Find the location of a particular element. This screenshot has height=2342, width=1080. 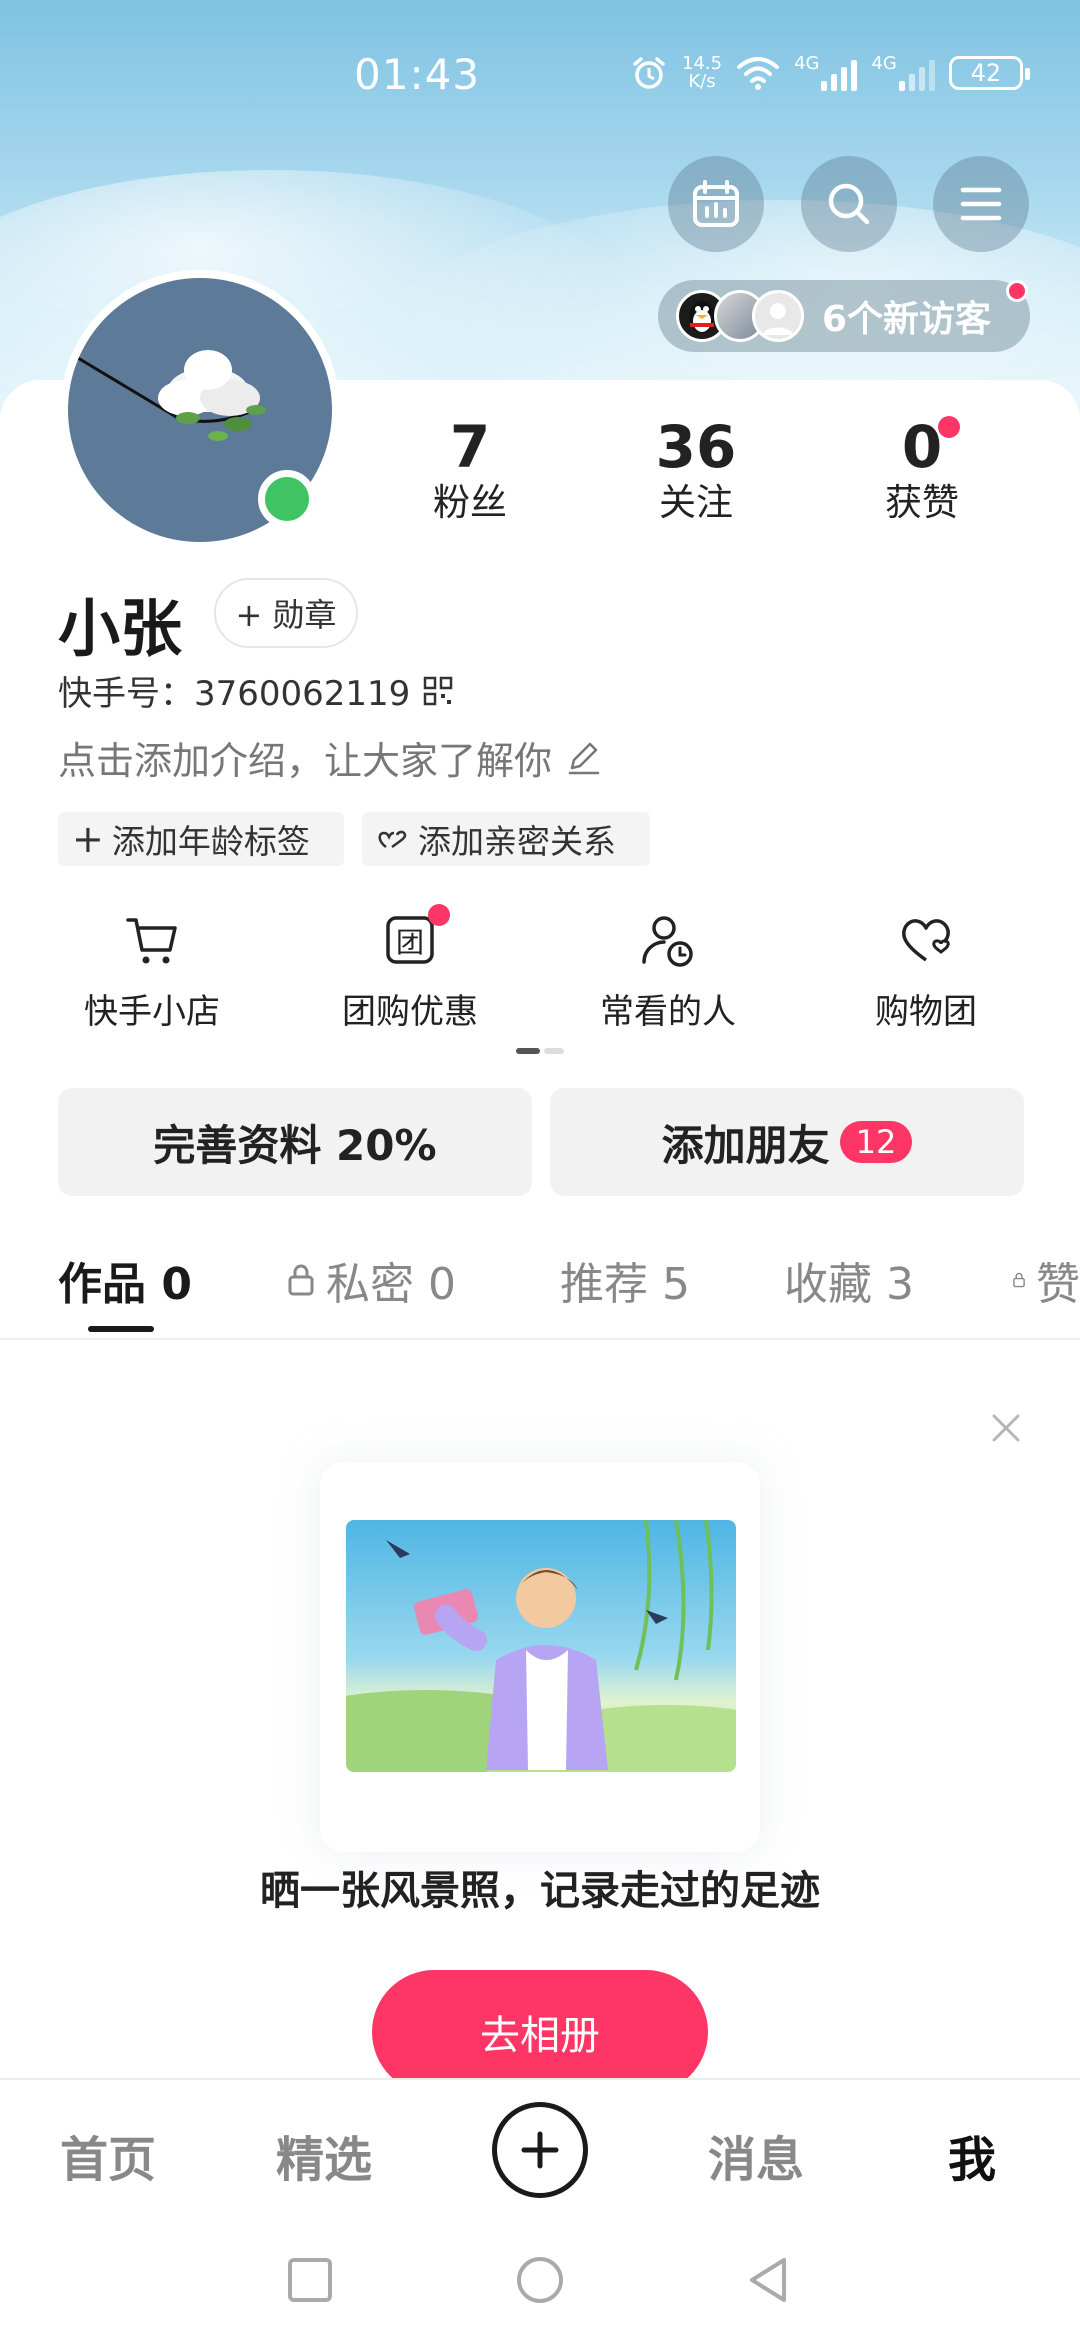

tab-label: 推荐 5 is located at coordinates (625, 1284).